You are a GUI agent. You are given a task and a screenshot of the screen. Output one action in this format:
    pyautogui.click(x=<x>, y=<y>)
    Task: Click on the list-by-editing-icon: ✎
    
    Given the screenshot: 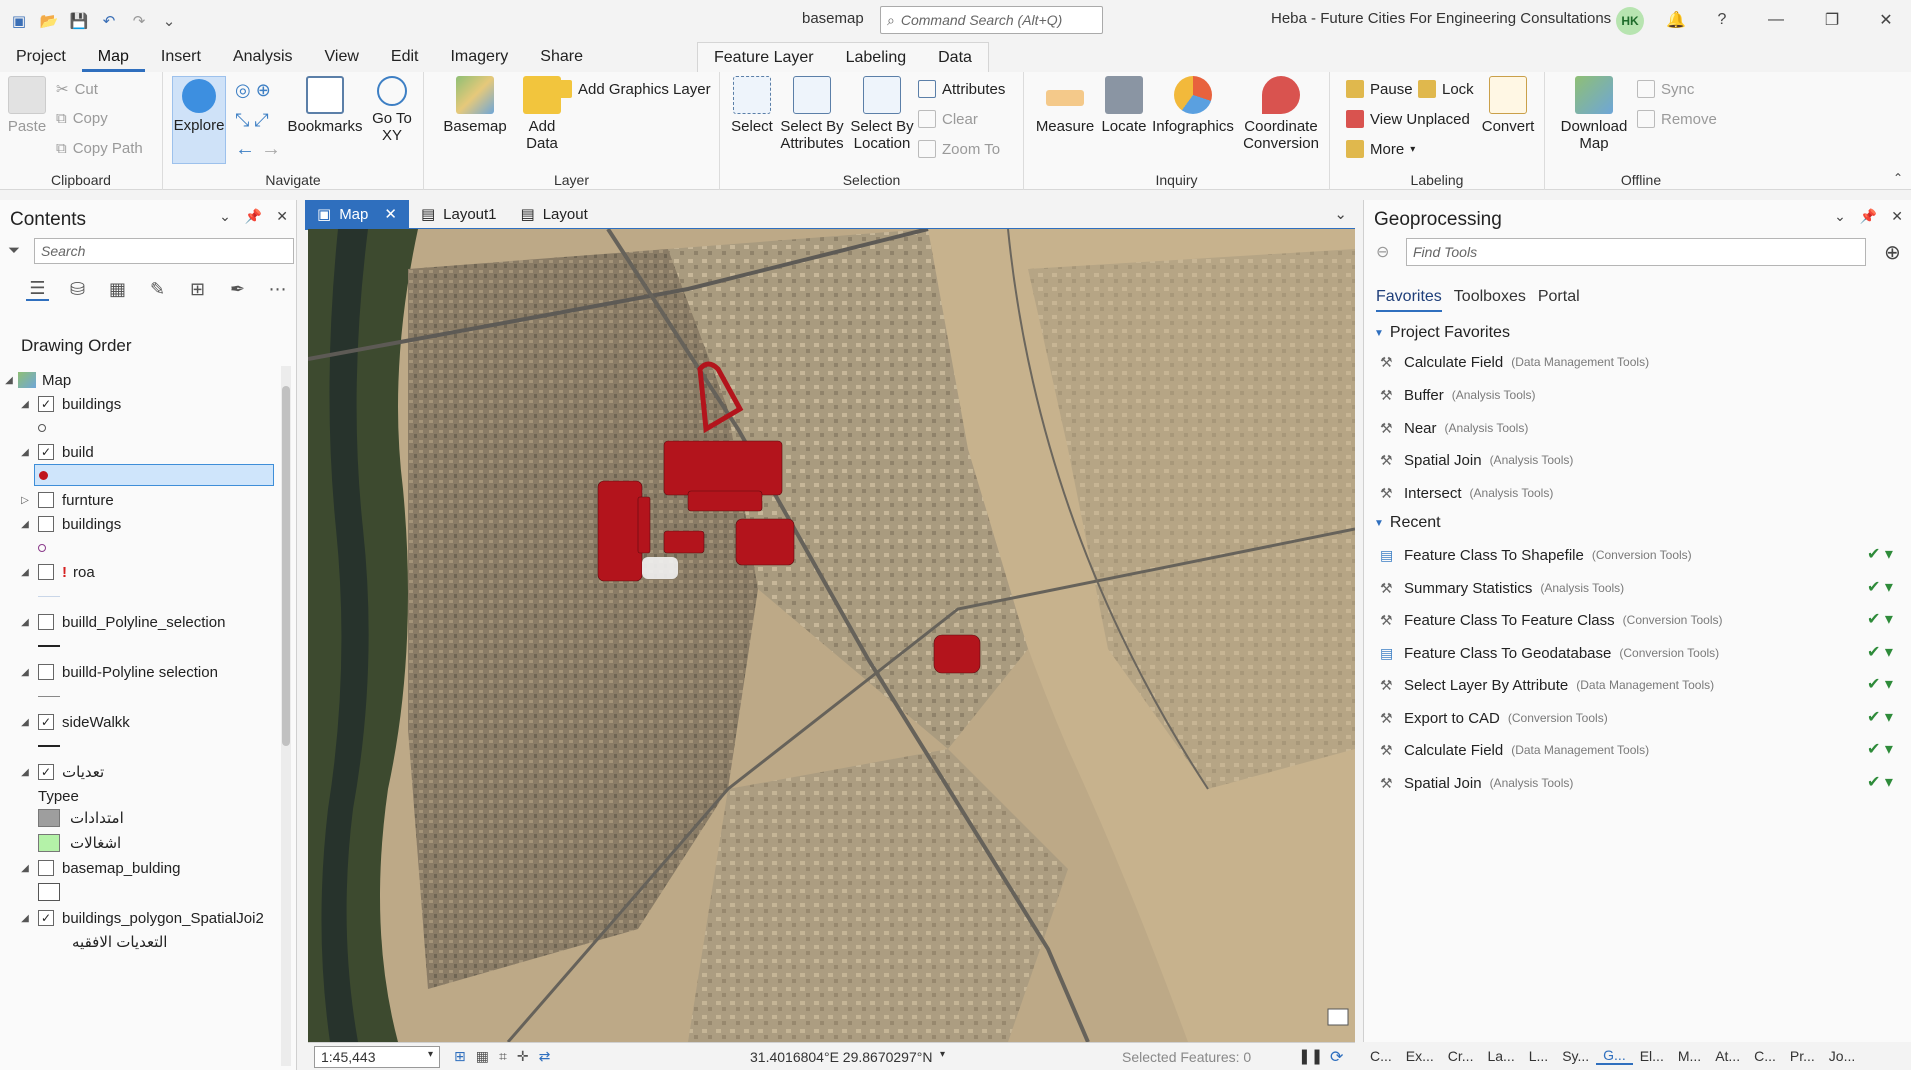 What is the action you would take?
    pyautogui.click(x=157, y=289)
    